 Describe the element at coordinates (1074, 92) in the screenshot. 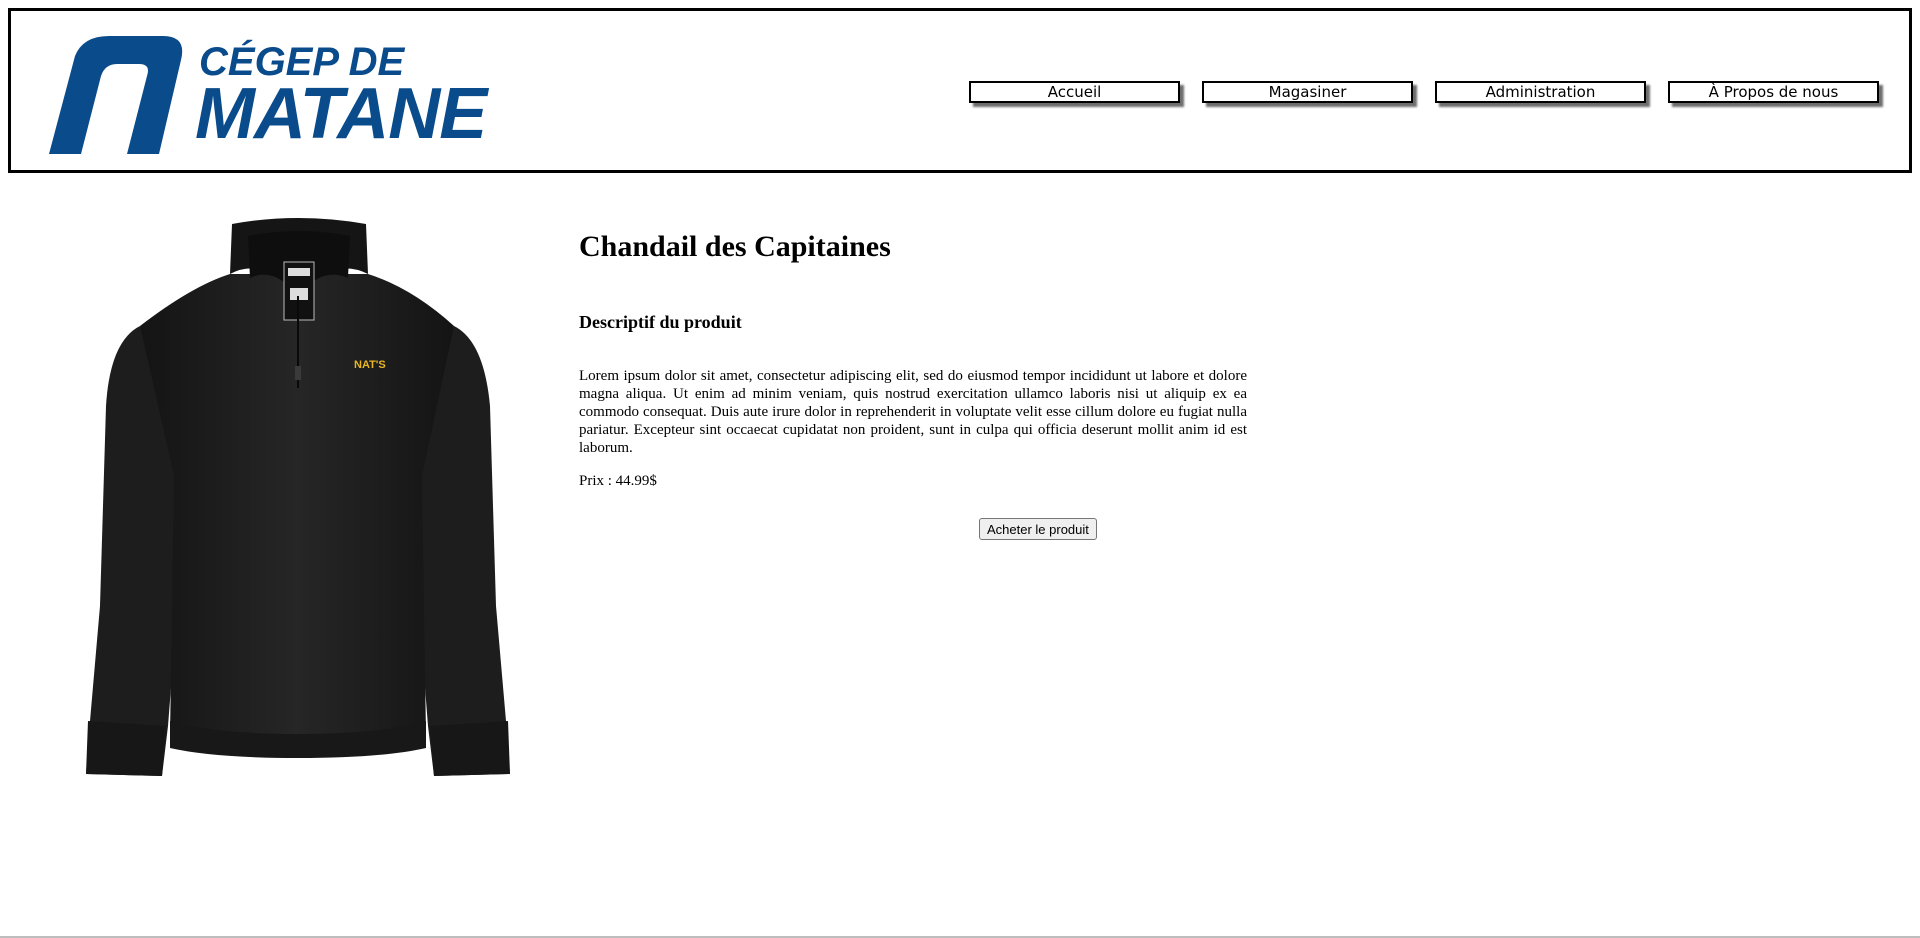

I see `nav-accueil-button: Accueil` at that location.